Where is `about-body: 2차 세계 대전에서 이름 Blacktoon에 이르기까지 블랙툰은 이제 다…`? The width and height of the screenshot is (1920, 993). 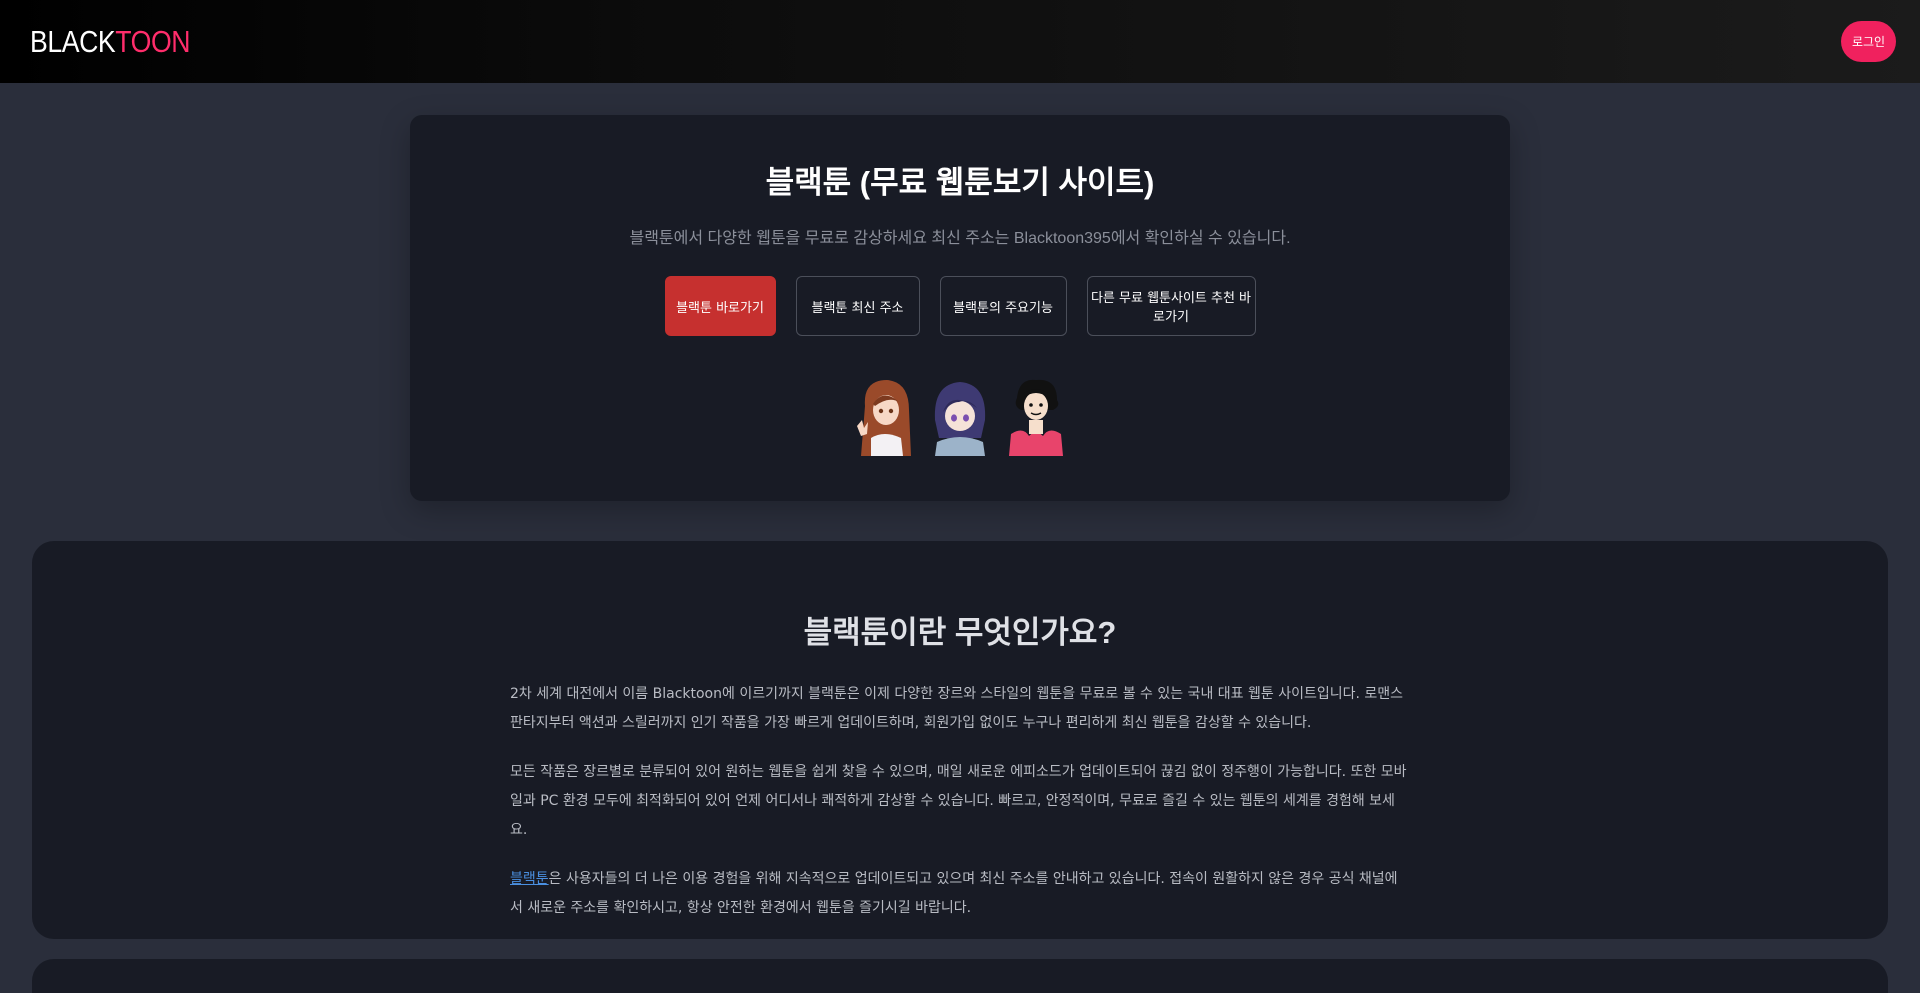 about-body: 2차 세계 대전에서 이름 Blacktoon에 이르기까지 블랙툰은 이제 다… is located at coordinates (960, 801).